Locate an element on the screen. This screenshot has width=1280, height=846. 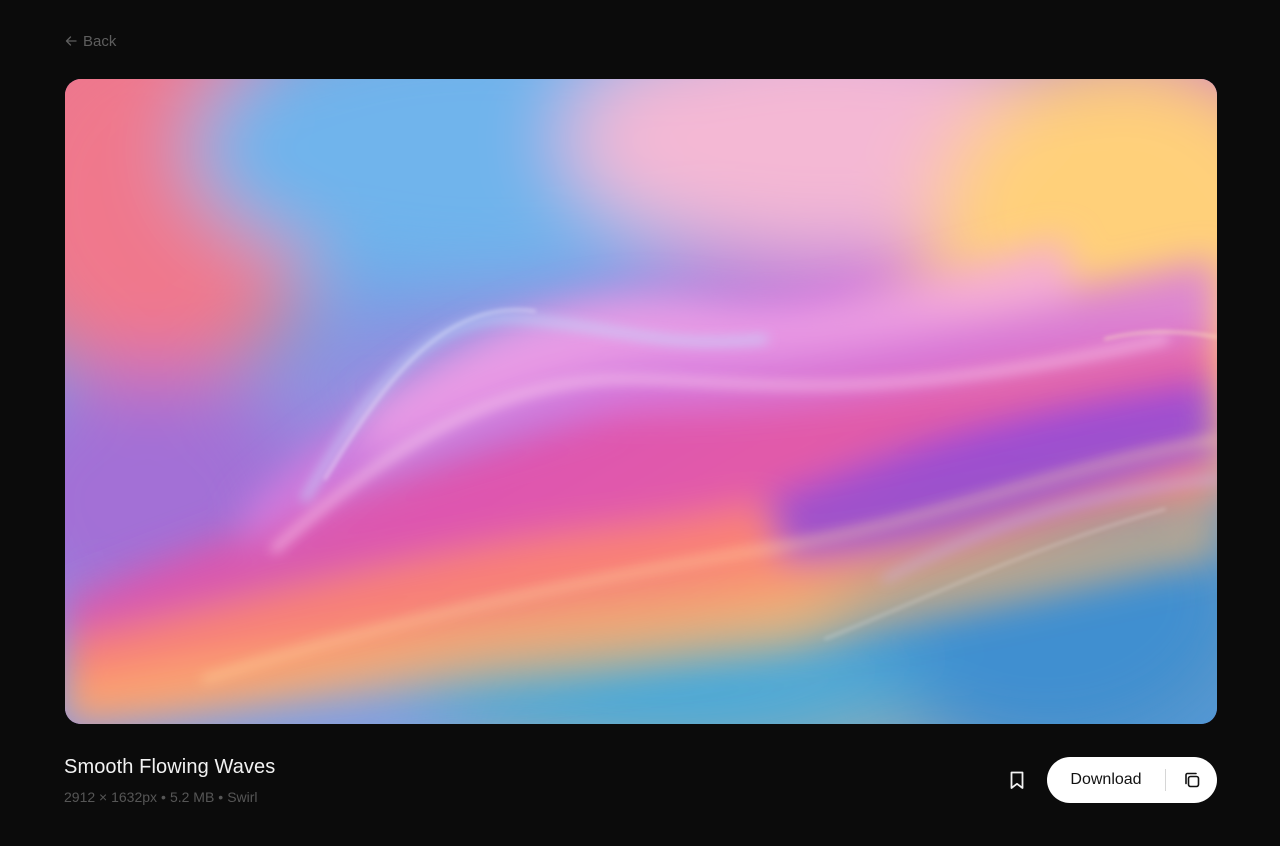
copy-icon is located at coordinates (1191, 780).